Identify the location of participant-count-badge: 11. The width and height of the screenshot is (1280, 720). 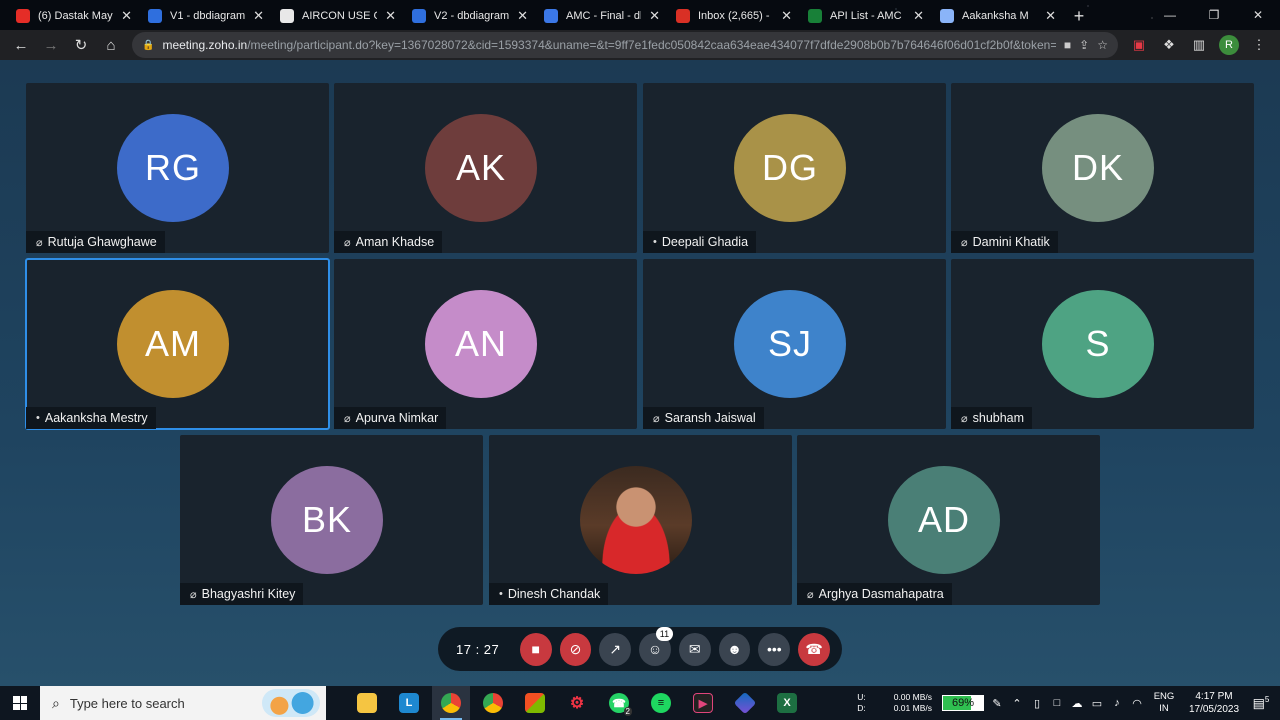
(664, 633).